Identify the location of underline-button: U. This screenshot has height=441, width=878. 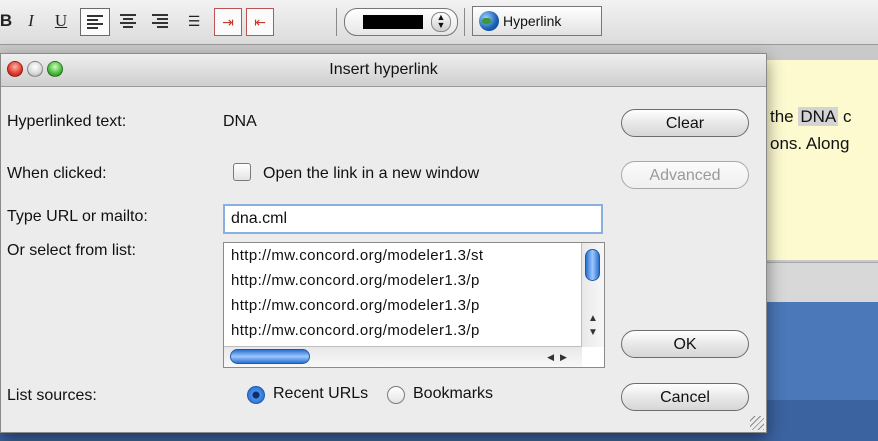
(61, 21).